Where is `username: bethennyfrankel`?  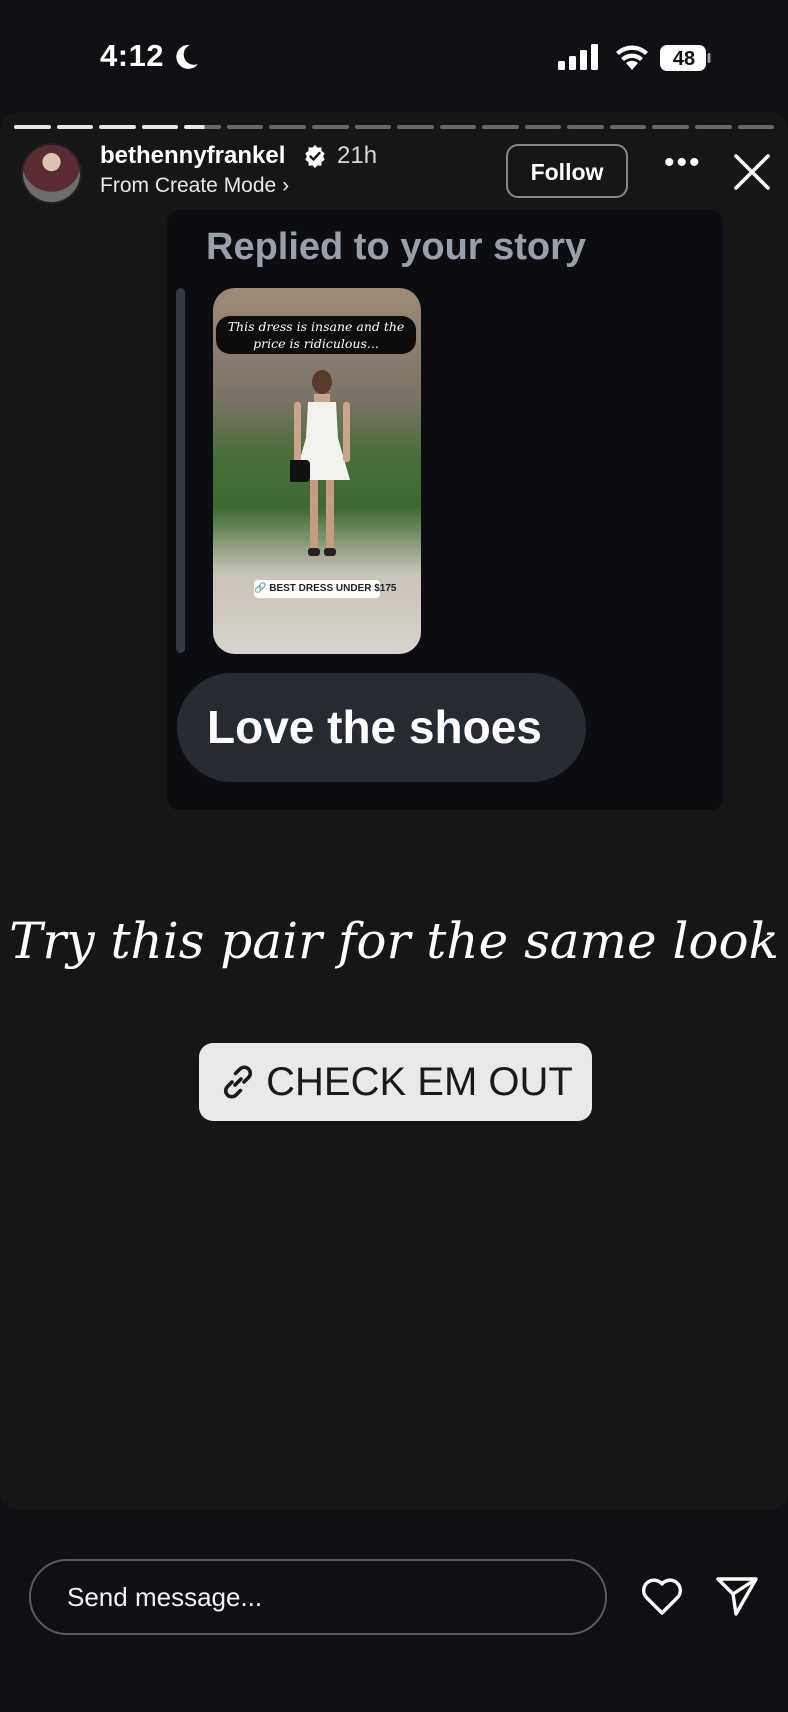 username: bethennyfrankel is located at coordinates (192, 156).